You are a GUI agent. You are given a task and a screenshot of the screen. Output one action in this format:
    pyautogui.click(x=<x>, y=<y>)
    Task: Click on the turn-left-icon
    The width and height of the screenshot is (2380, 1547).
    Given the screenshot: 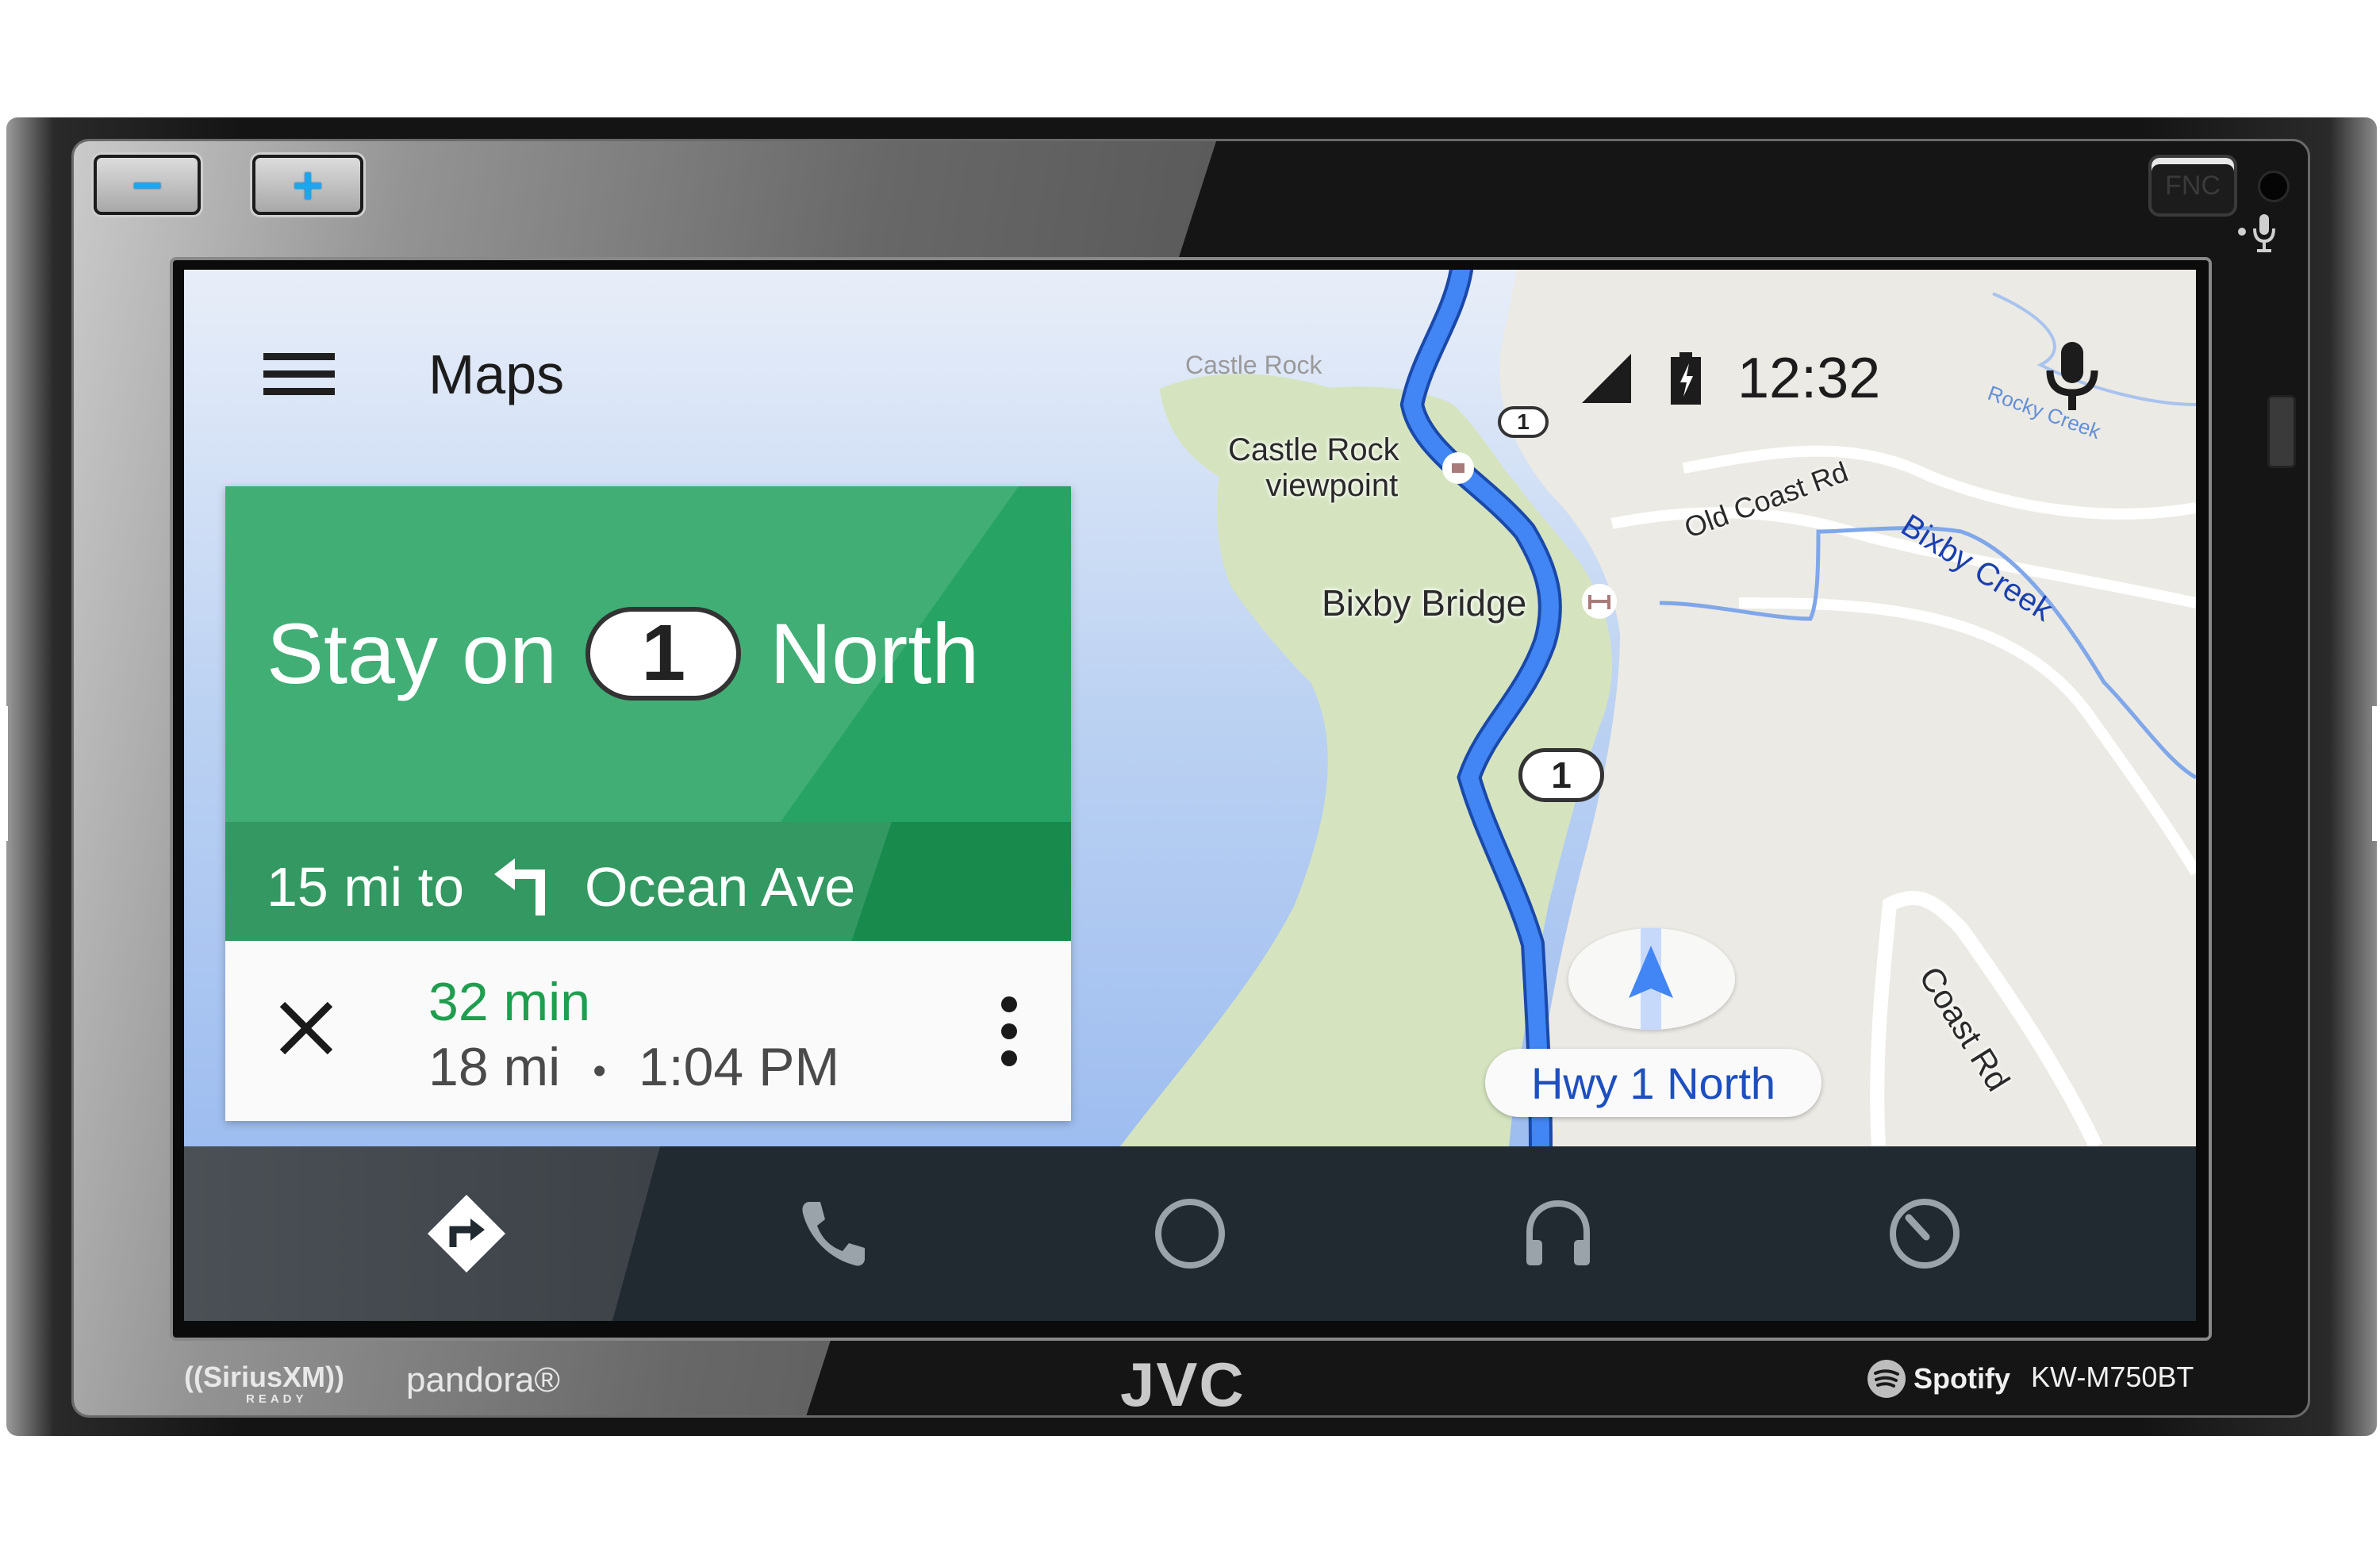 What is the action you would take?
    pyautogui.click(x=519, y=887)
    